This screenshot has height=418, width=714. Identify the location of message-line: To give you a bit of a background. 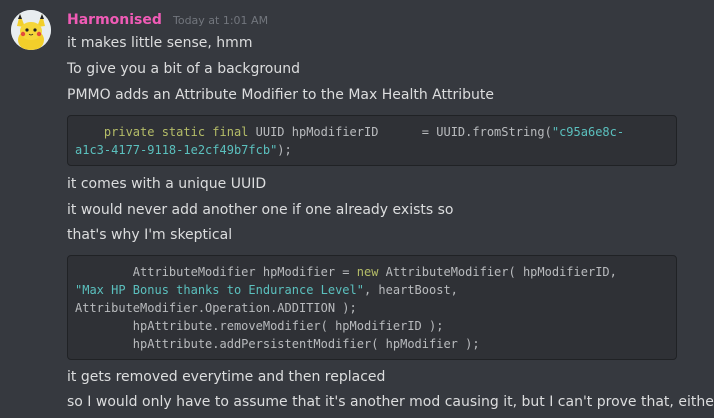
(184, 69).